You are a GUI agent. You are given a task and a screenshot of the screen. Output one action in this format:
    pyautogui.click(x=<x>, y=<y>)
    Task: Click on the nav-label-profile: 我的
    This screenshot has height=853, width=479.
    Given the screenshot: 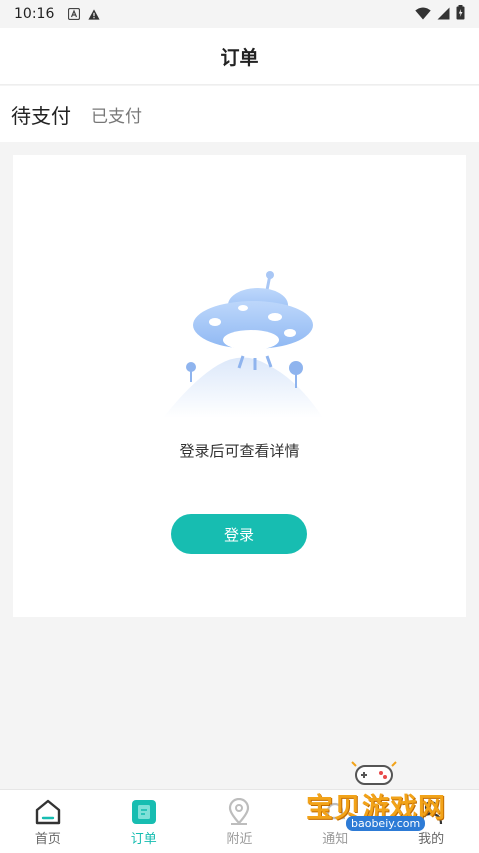 What is the action you would take?
    pyautogui.click(x=431, y=839)
    